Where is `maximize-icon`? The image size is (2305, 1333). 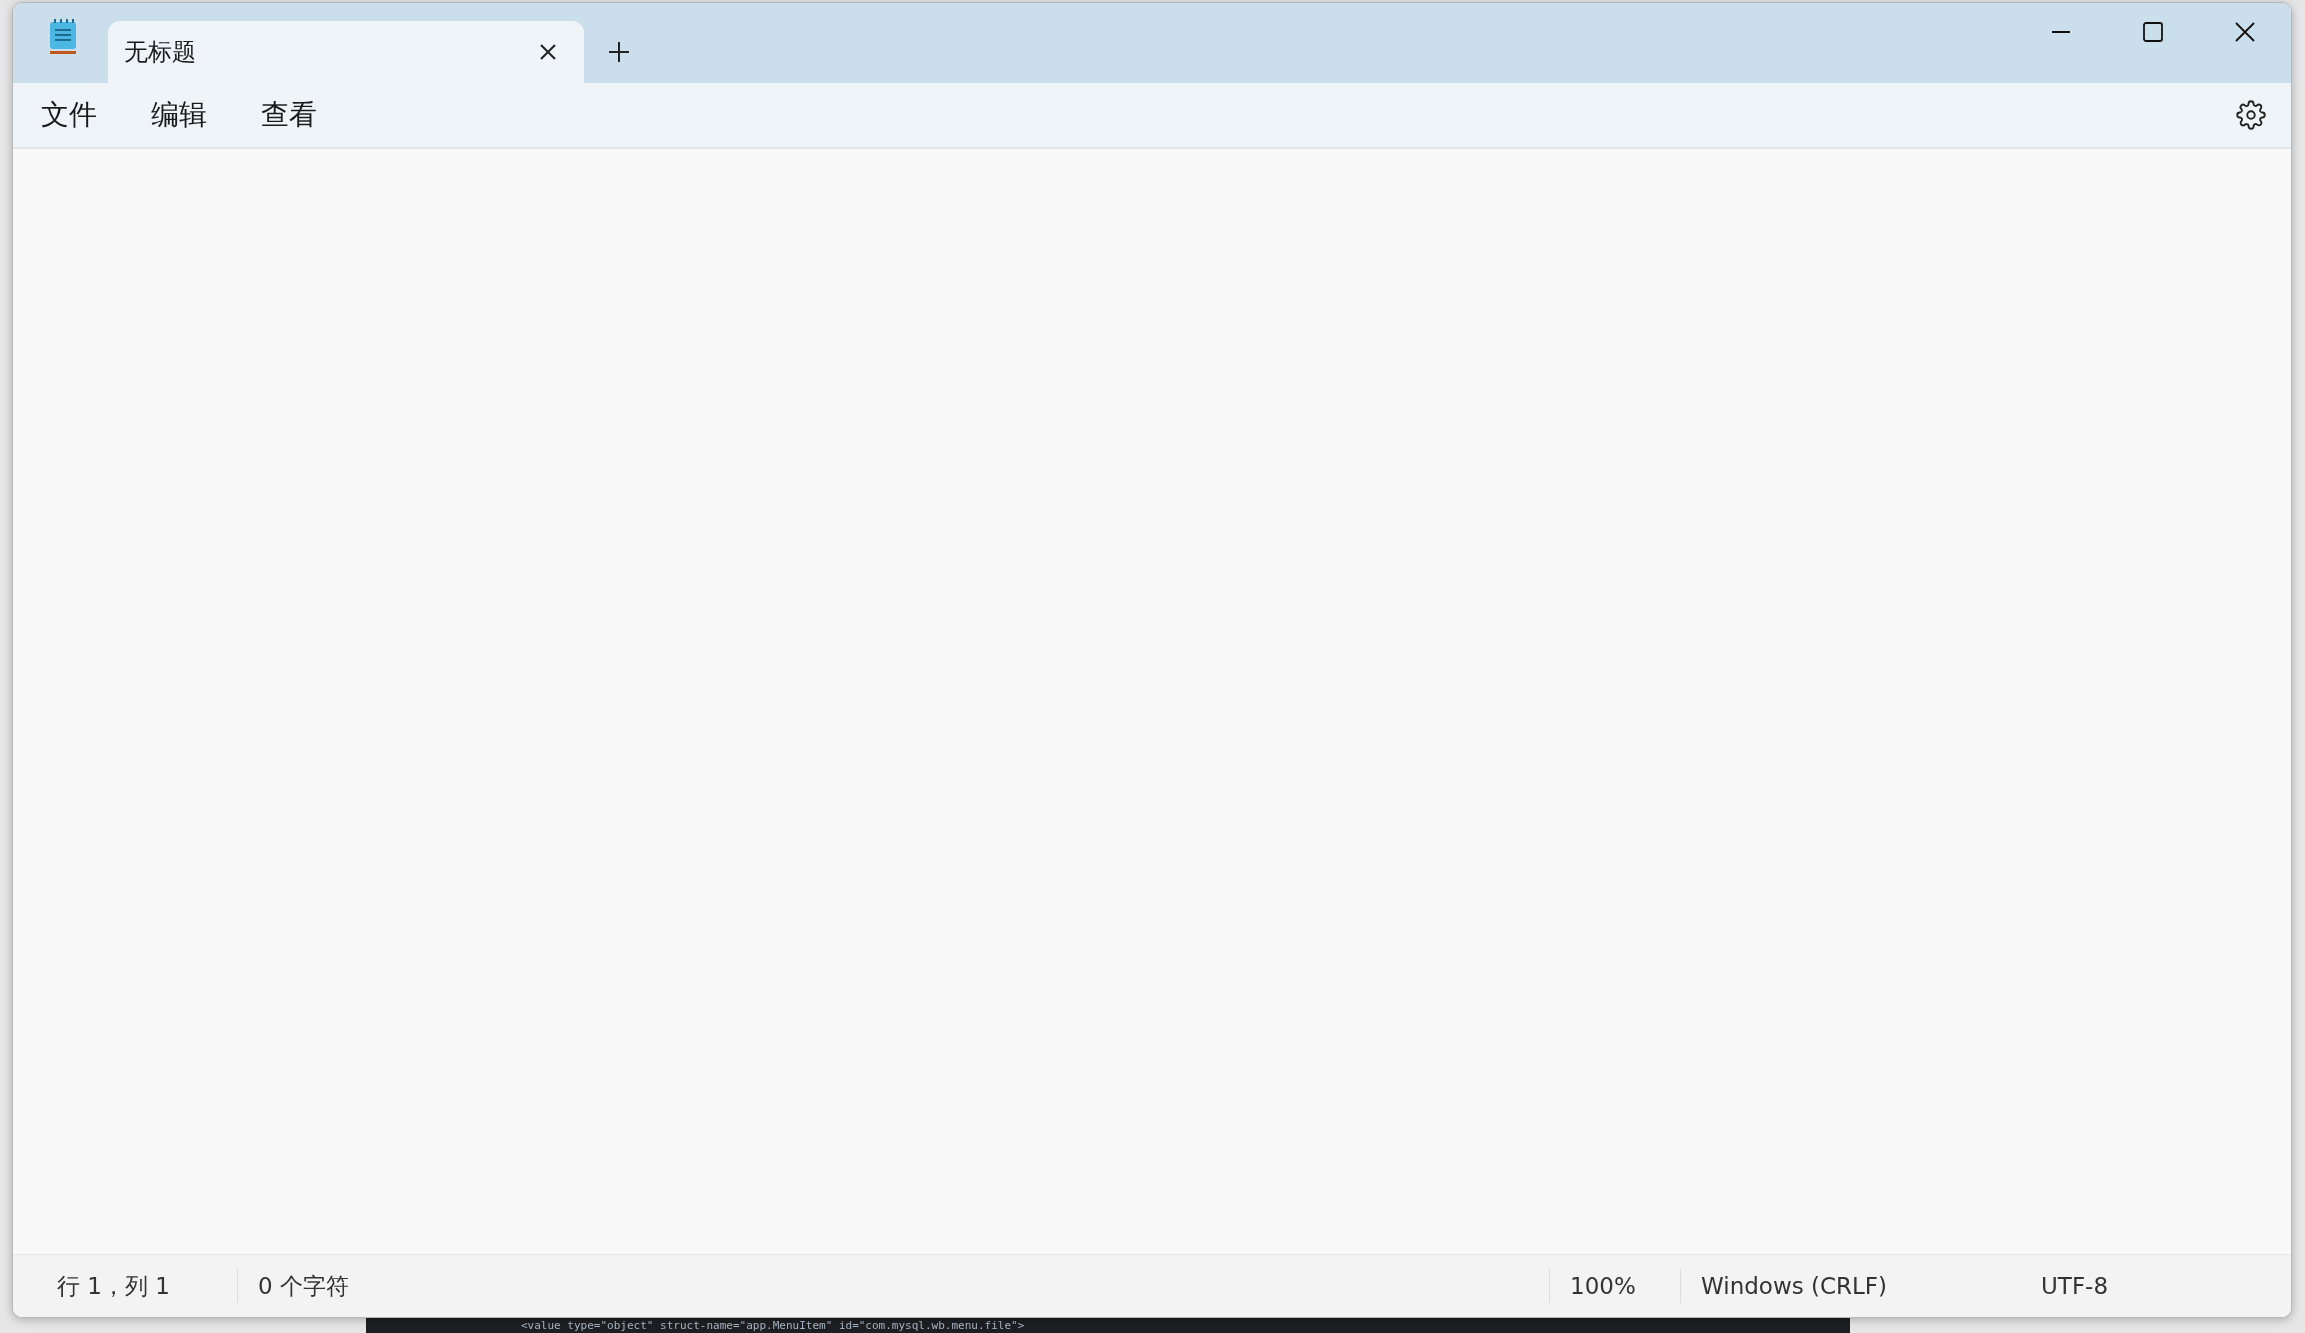 maximize-icon is located at coordinates (2153, 32).